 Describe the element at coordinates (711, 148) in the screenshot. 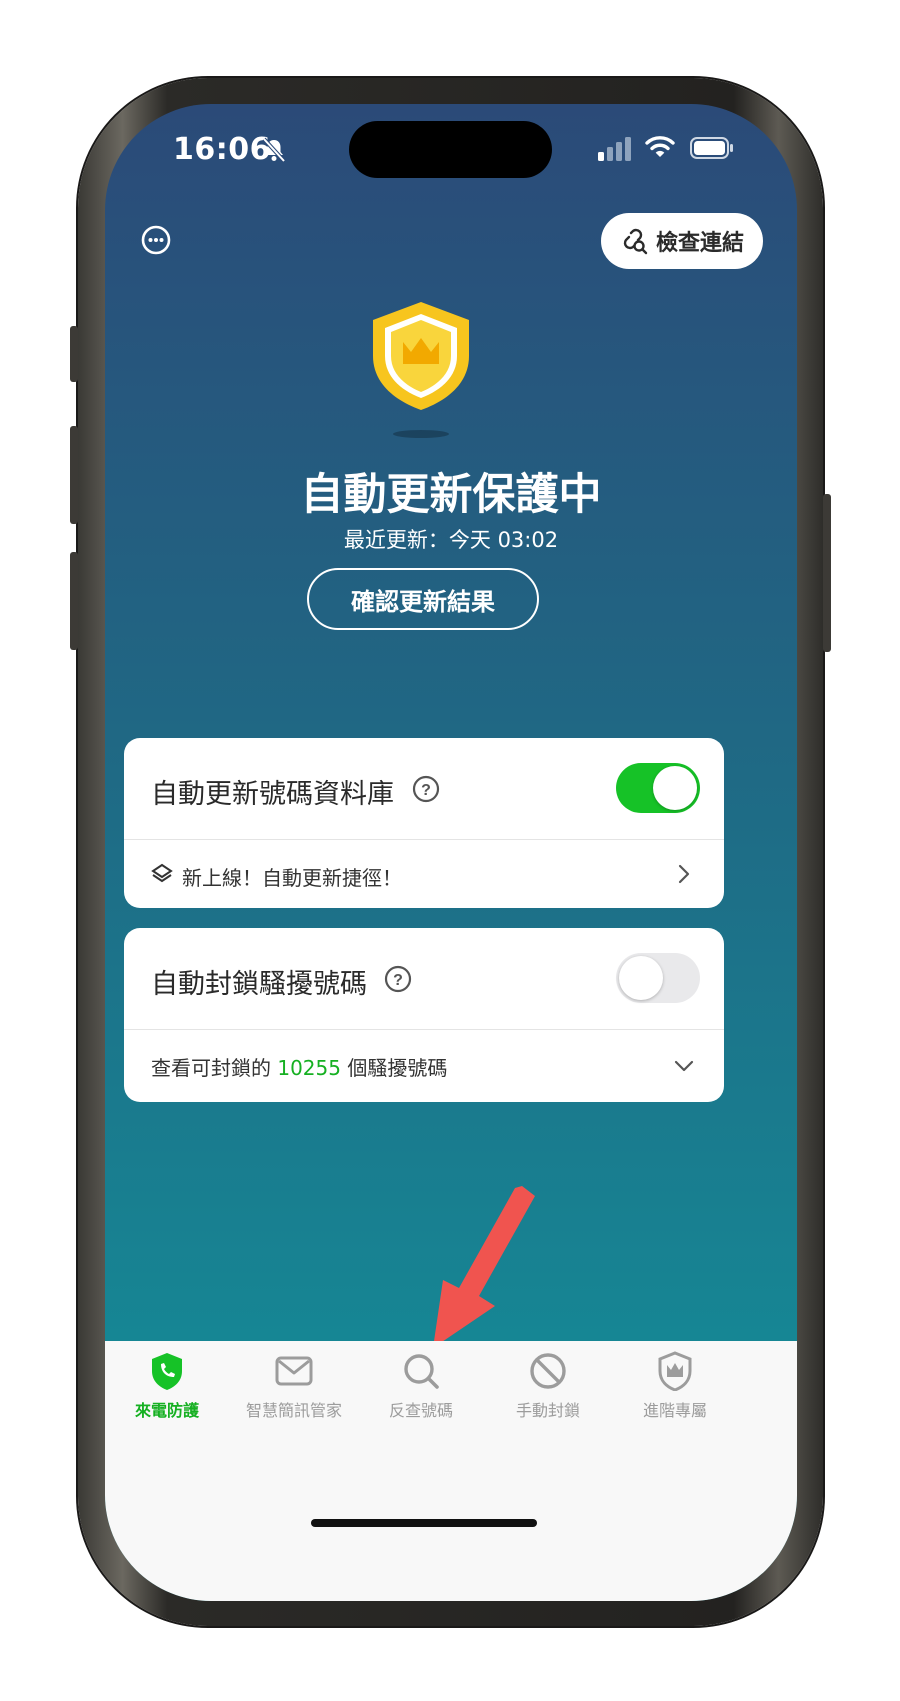

I see `battery-icon` at that location.